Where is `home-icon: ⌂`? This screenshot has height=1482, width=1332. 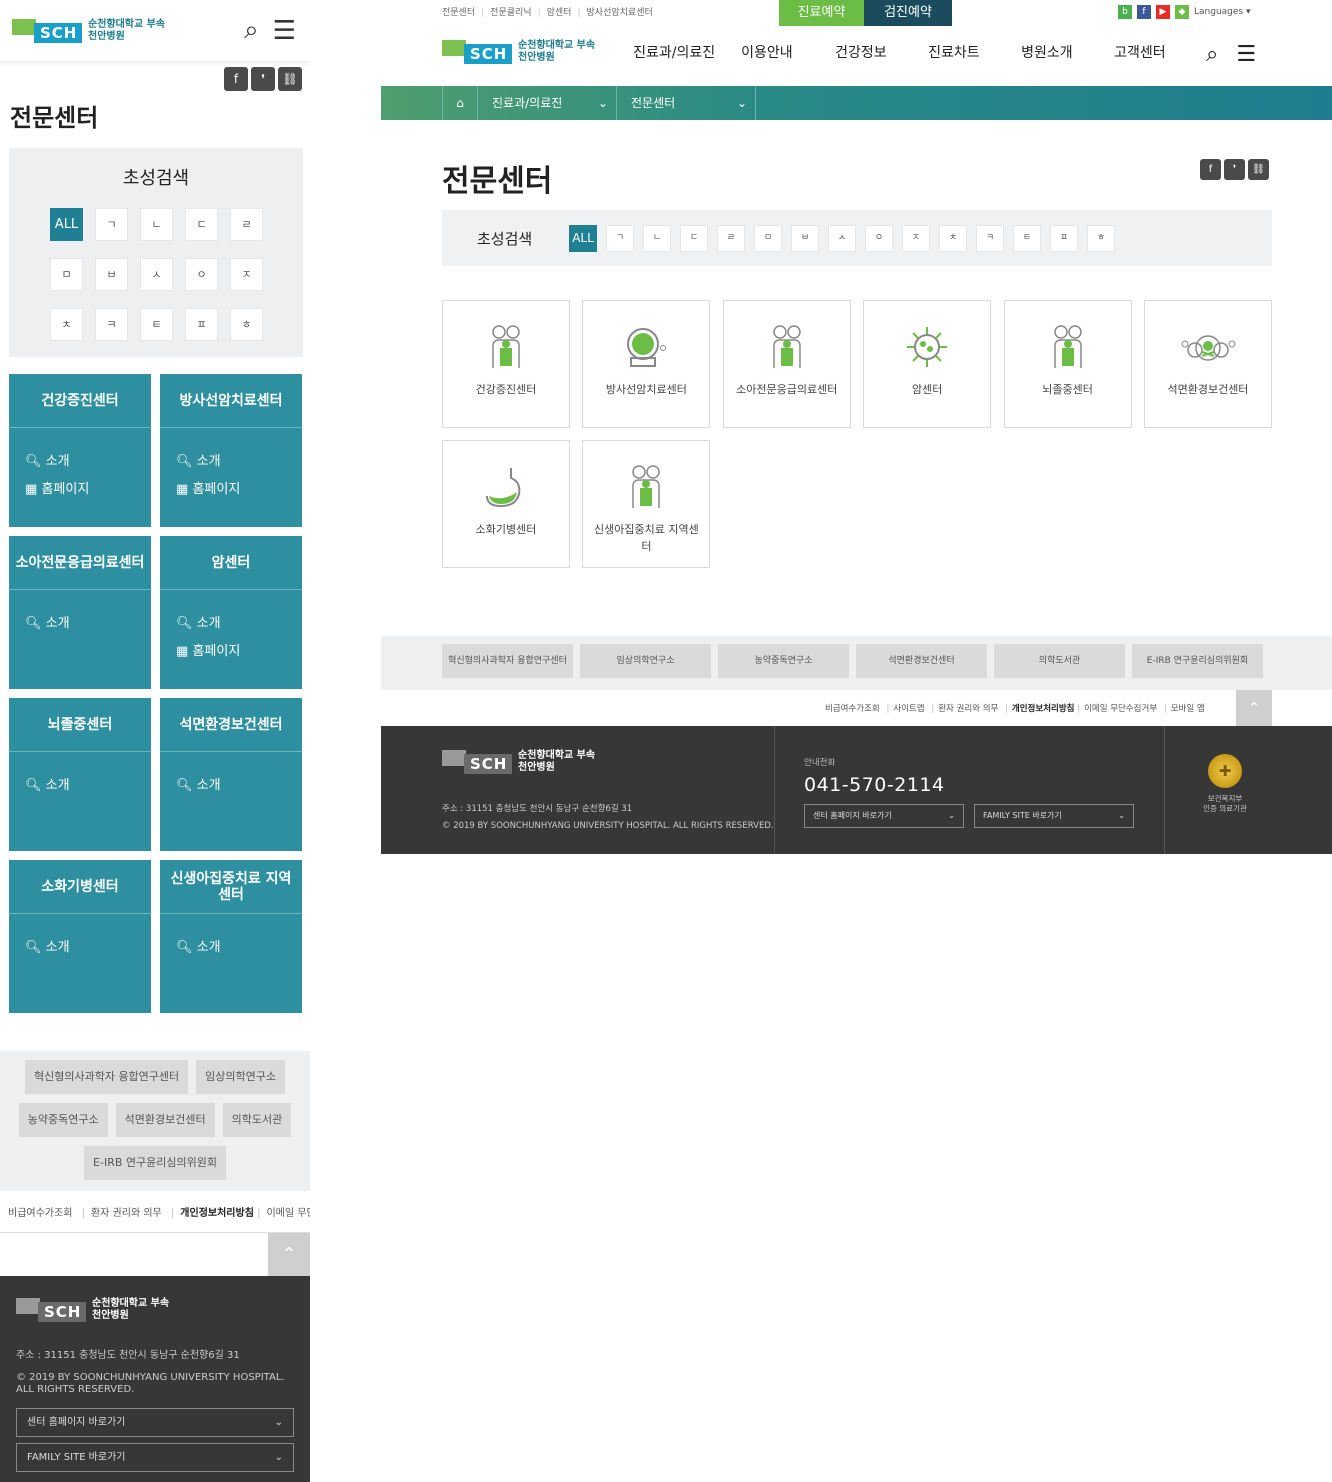 home-icon: ⌂ is located at coordinates (460, 103).